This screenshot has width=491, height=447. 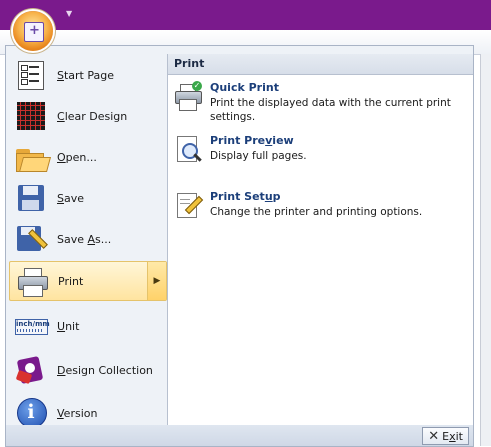 I want to click on menu-item-save: Save, so click(x=87, y=198).